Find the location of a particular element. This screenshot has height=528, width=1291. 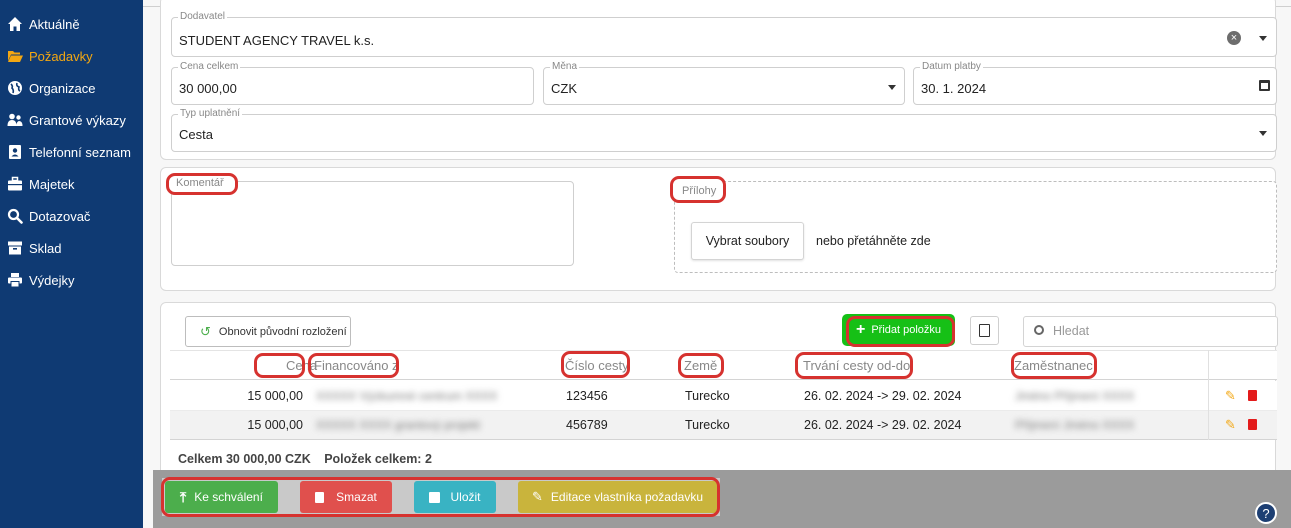

cell-employee: Jméno Příjmení XXXX is located at coordinates (1075, 396).